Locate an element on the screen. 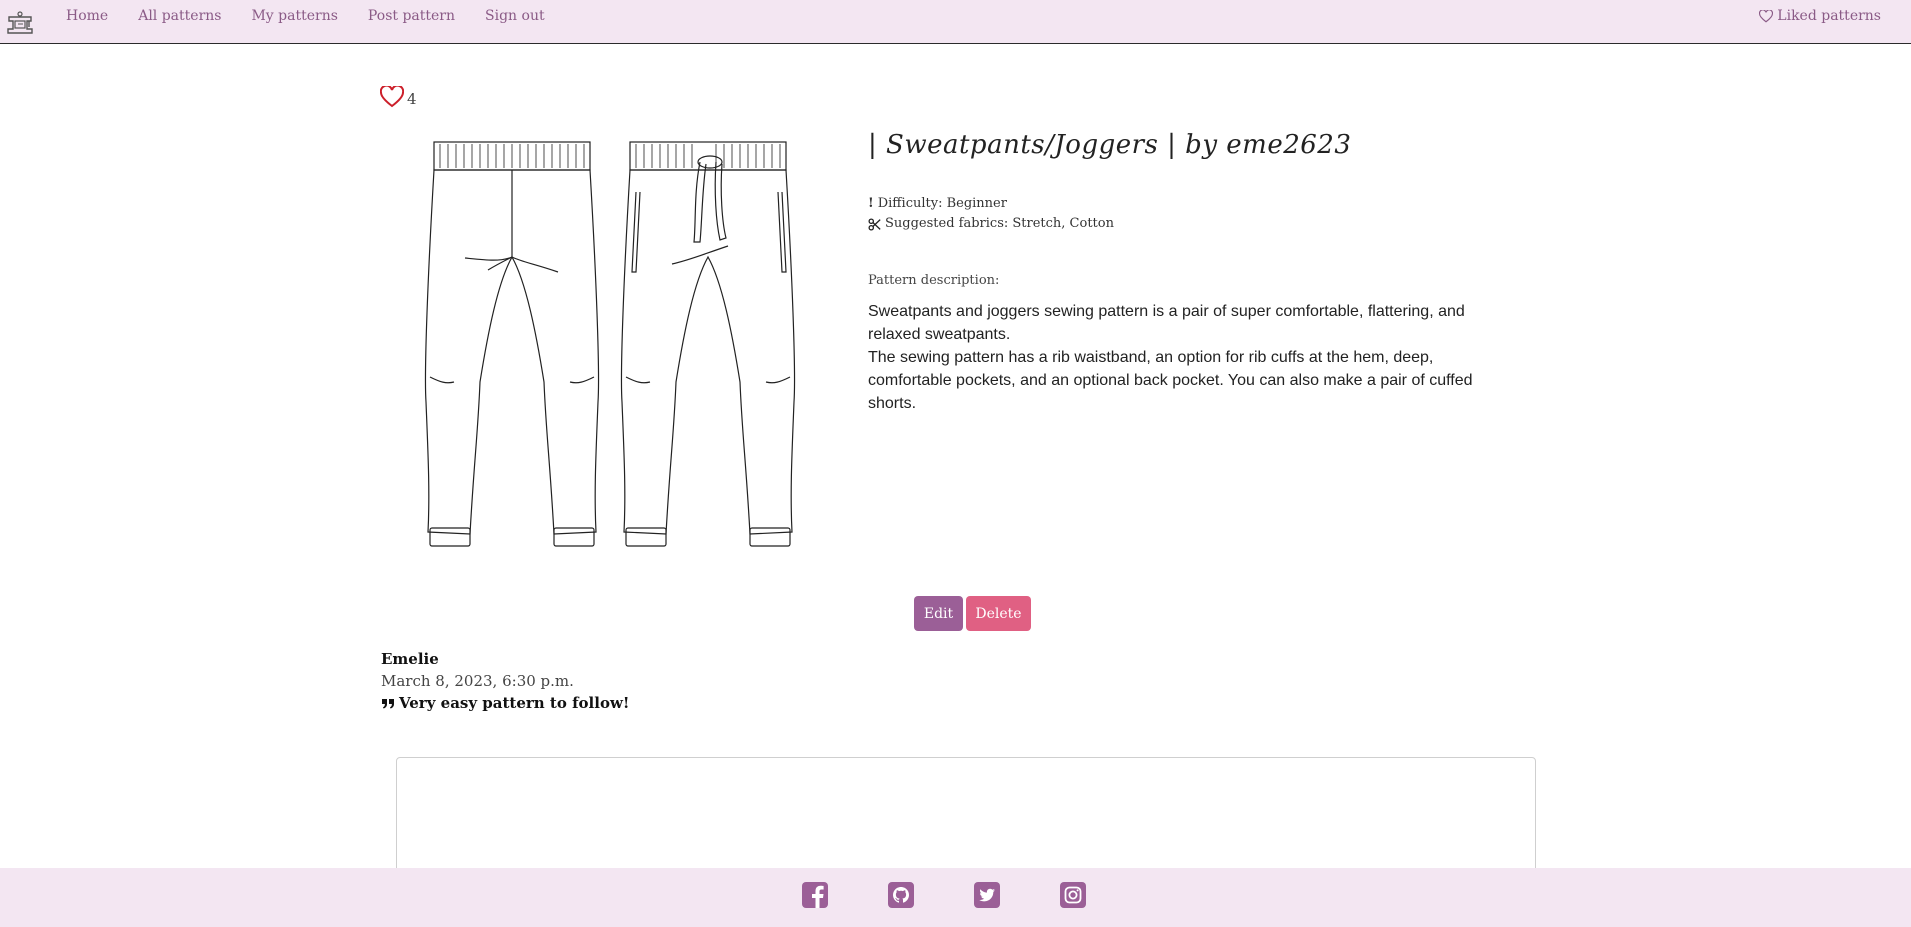 The height and width of the screenshot is (927, 1911). instagram-icon is located at coordinates (1073, 895).